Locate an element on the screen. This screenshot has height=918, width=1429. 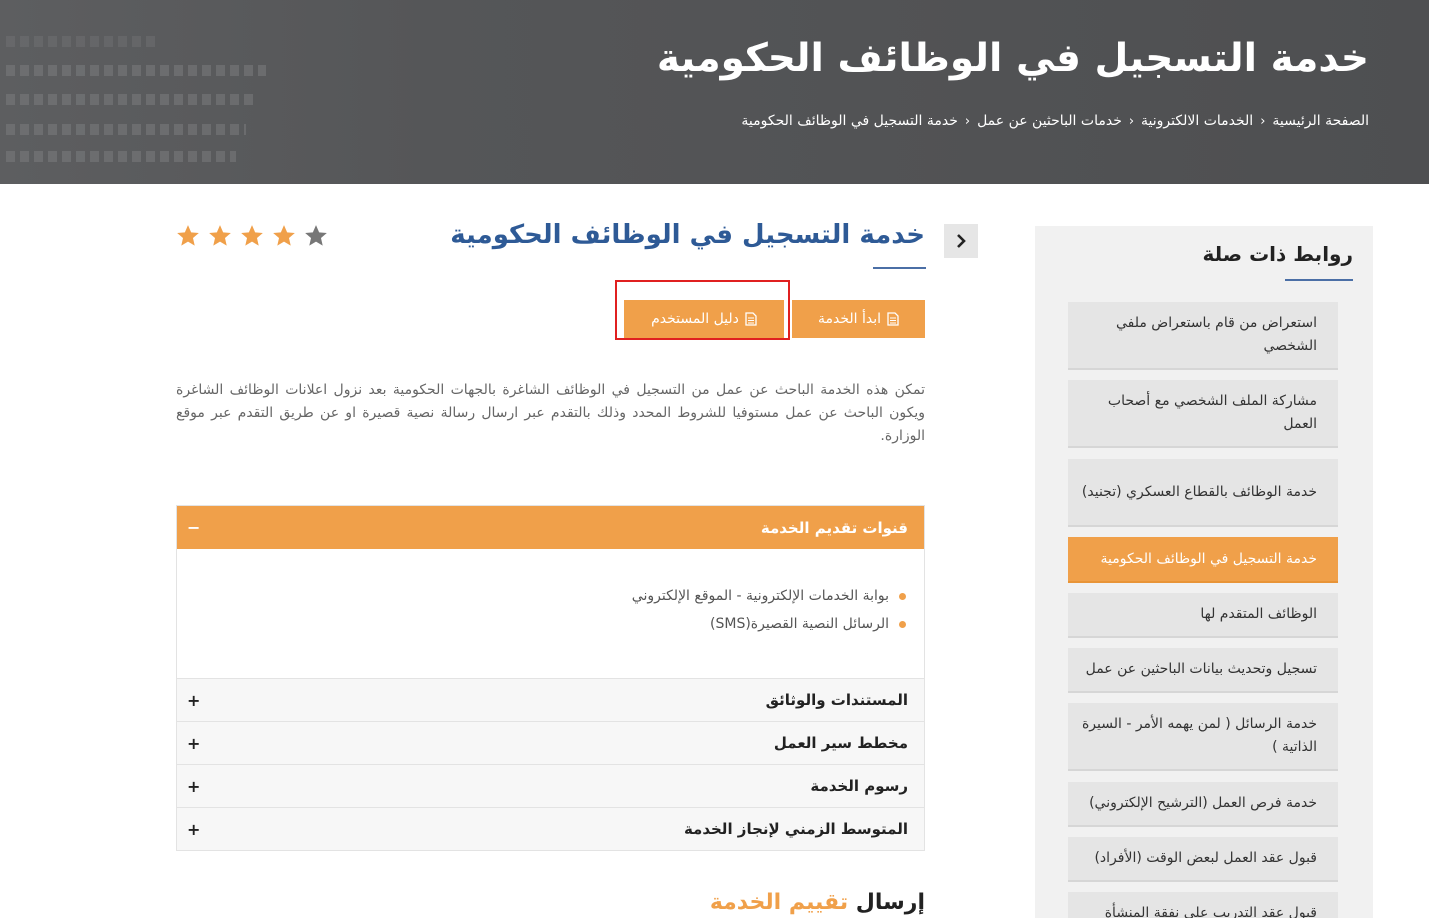
sidebar-item-government-jobs: خدمة التسجيل في الوظائف الحكومية is located at coordinates (1203, 560).